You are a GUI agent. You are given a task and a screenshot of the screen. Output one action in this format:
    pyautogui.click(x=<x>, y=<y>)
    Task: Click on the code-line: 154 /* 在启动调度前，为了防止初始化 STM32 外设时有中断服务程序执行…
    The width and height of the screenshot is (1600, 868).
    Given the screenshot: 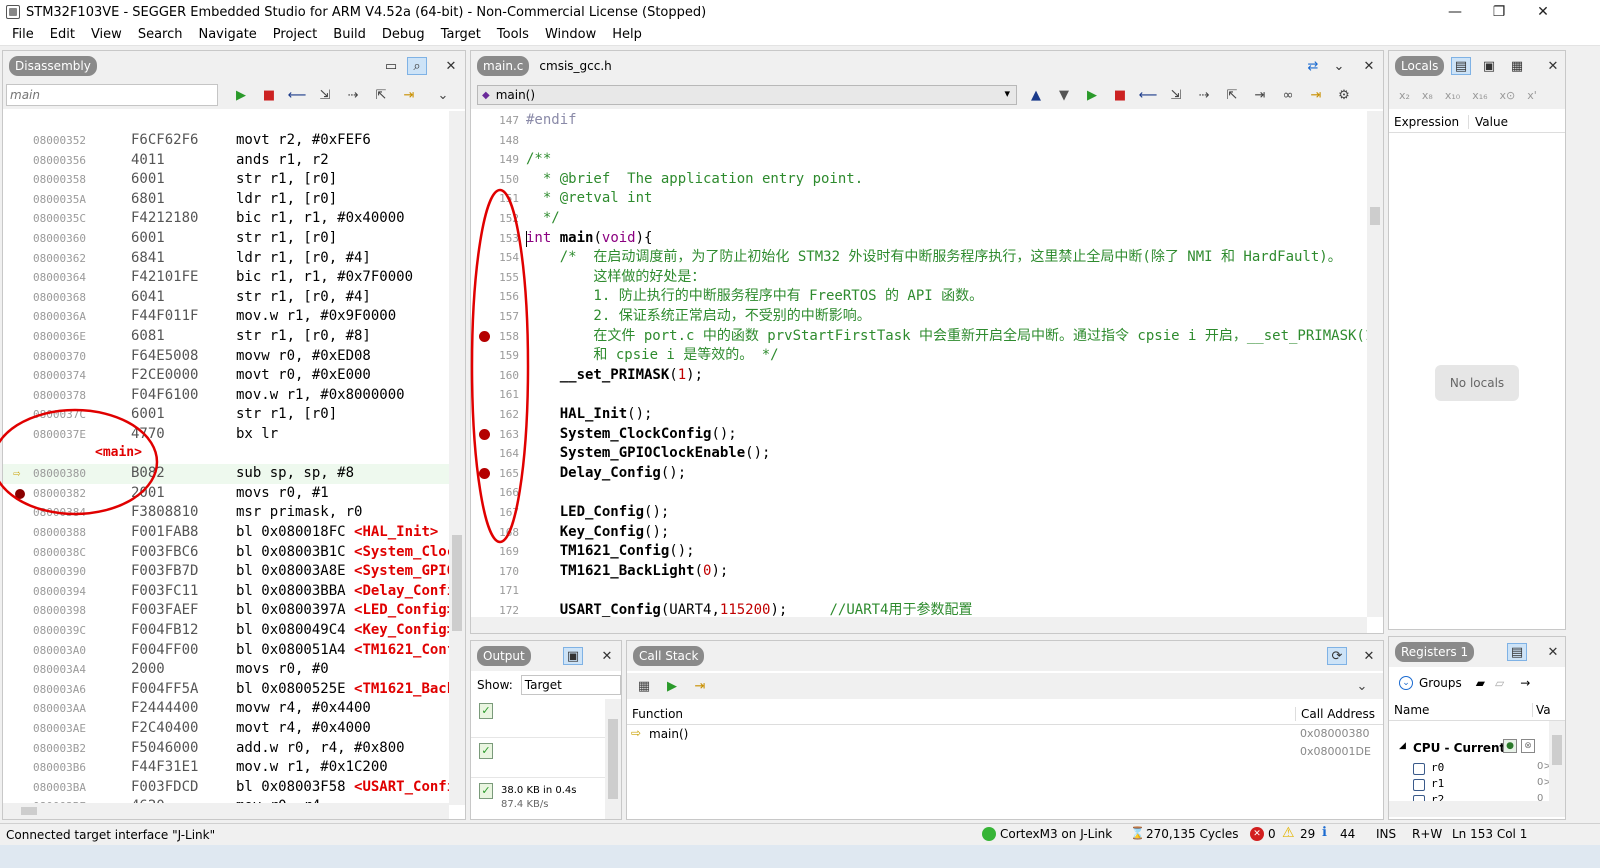 What is the action you would take?
    pyautogui.click(x=919, y=258)
    